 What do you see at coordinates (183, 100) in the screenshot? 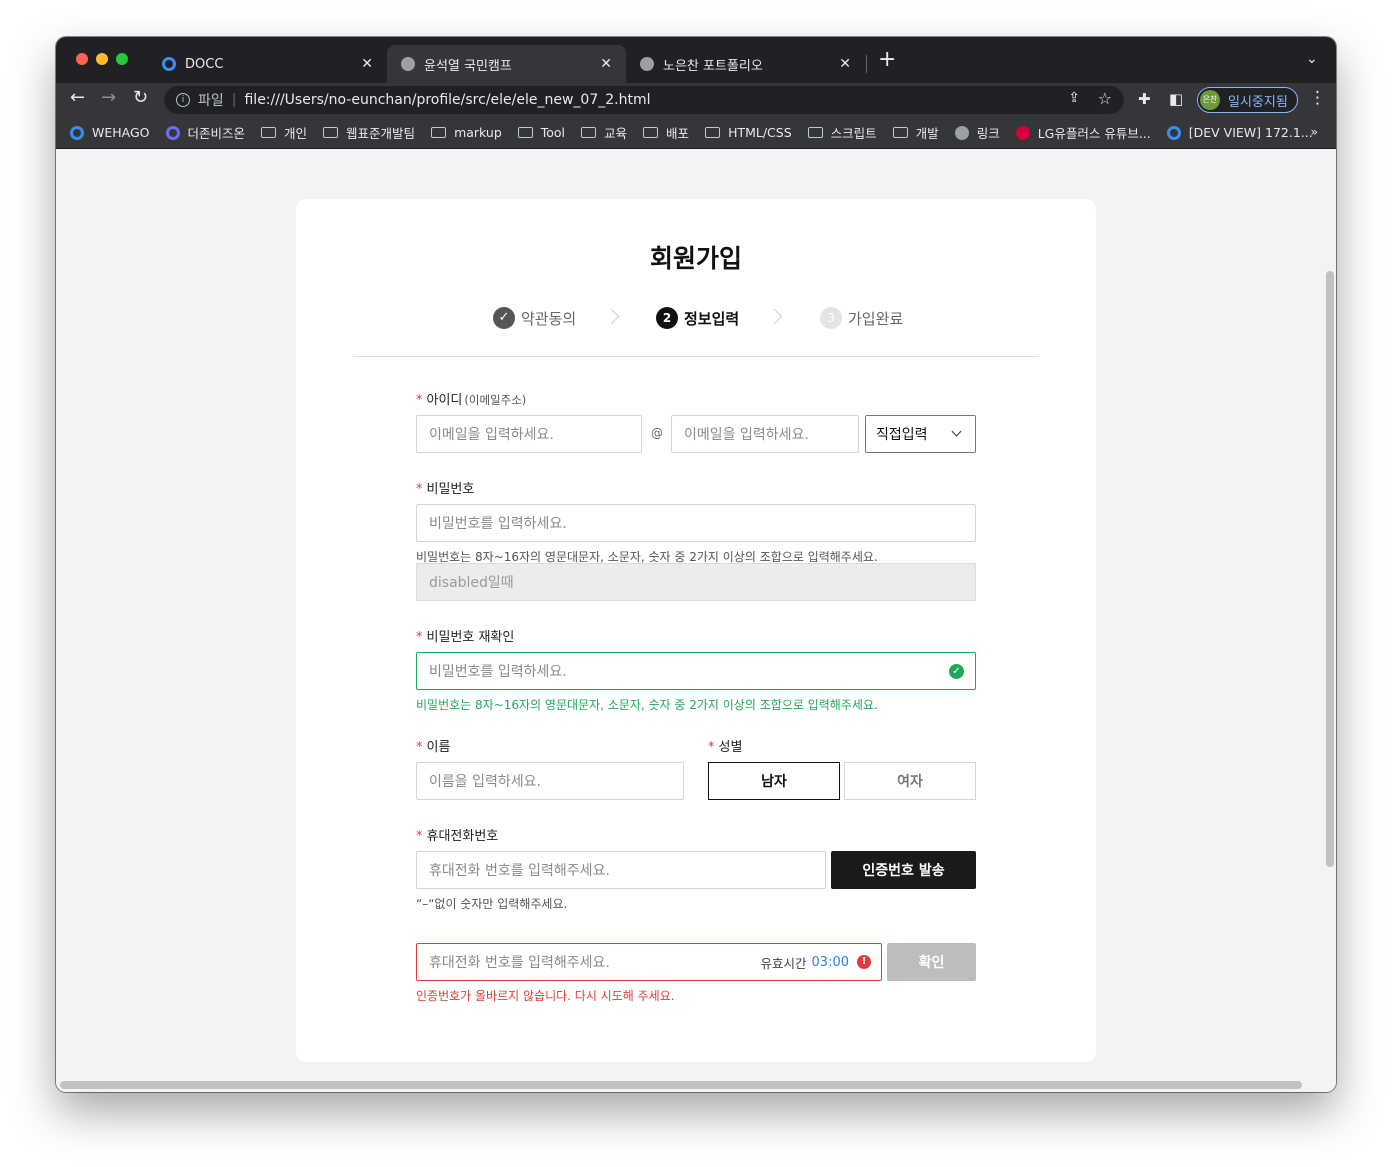
I see `site-info-icon: i` at bounding box center [183, 100].